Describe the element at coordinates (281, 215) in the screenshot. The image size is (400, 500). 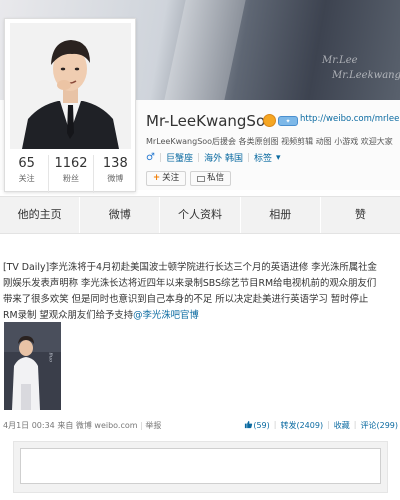
I see `tab-album: 相册` at that location.